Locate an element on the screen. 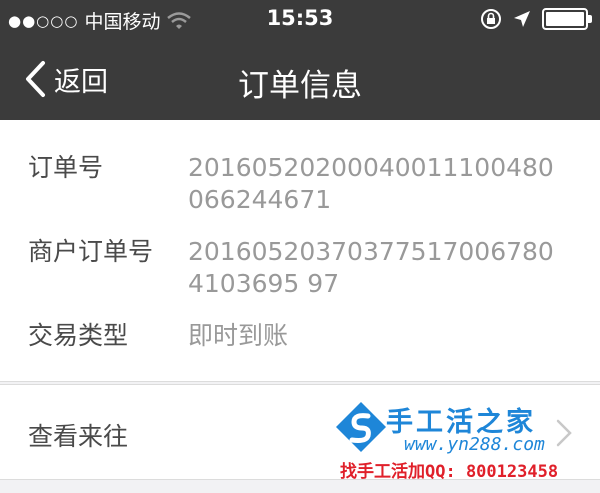 The height and width of the screenshot is (493, 600). merchant-order-number-value: 201605203703775170067804103695 97 is located at coordinates (371, 267).